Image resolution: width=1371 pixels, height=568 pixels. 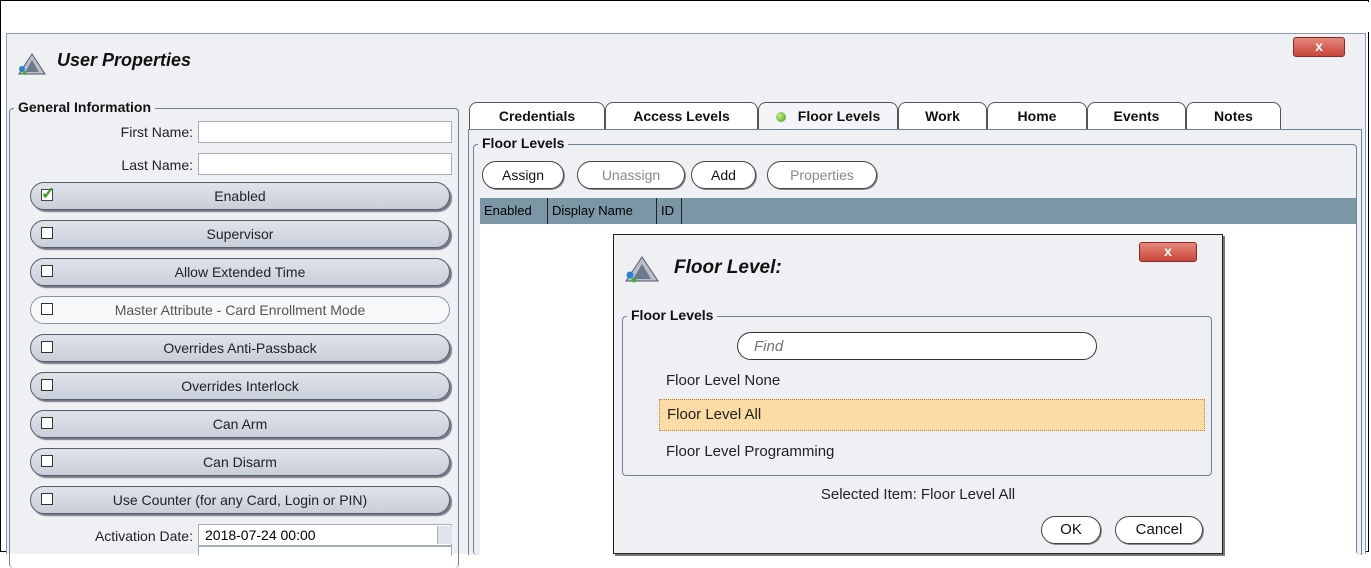 I want to click on add-button: Add, so click(x=723, y=175).